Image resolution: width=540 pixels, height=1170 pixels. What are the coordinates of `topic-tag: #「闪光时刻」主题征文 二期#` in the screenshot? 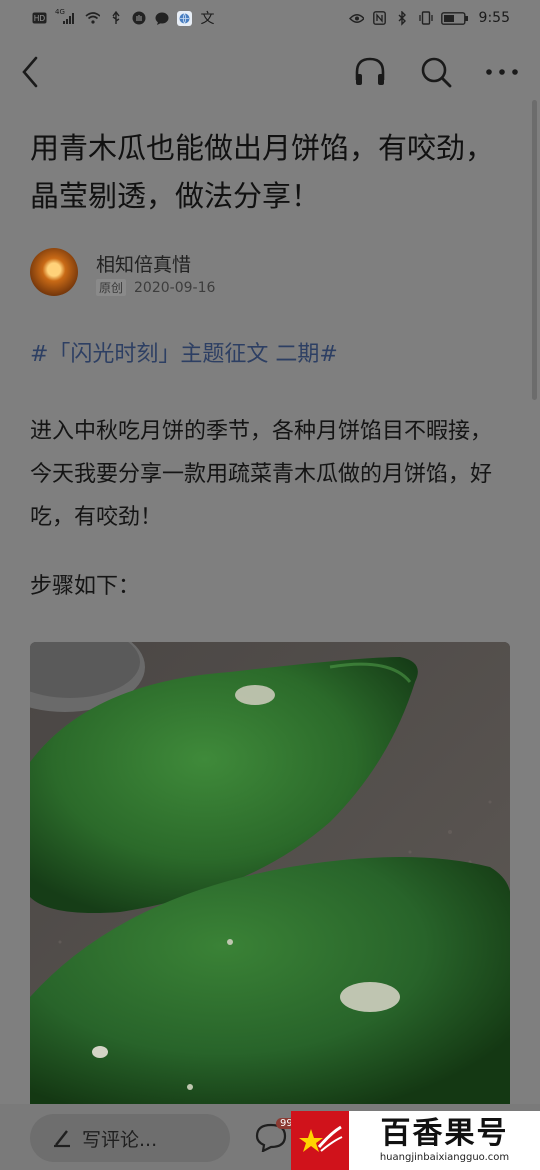 It's located at (184, 352).